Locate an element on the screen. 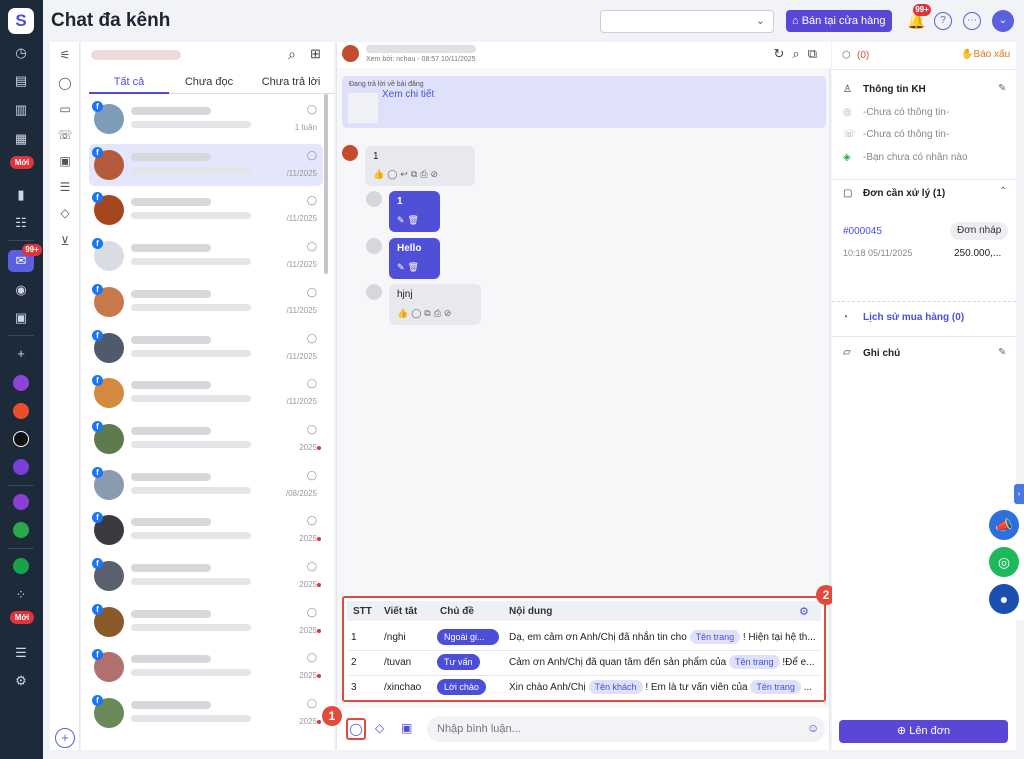 The height and width of the screenshot is (759, 1024). tiktok-icon is located at coordinates (21, 439).